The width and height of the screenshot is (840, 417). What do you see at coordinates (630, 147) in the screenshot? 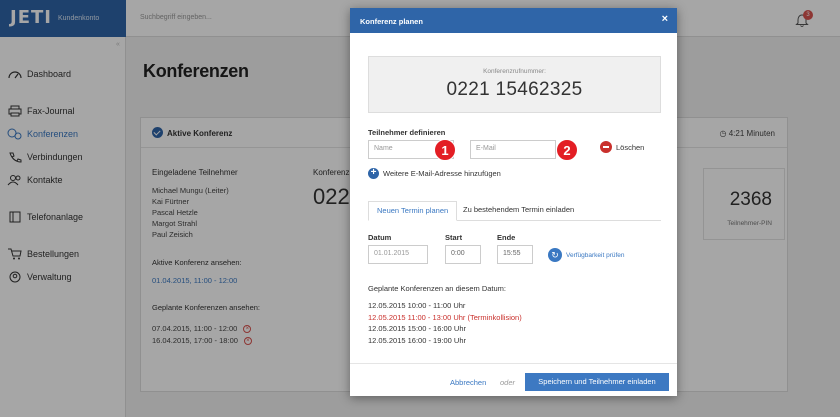
I see `delete-label: Löschen` at bounding box center [630, 147].